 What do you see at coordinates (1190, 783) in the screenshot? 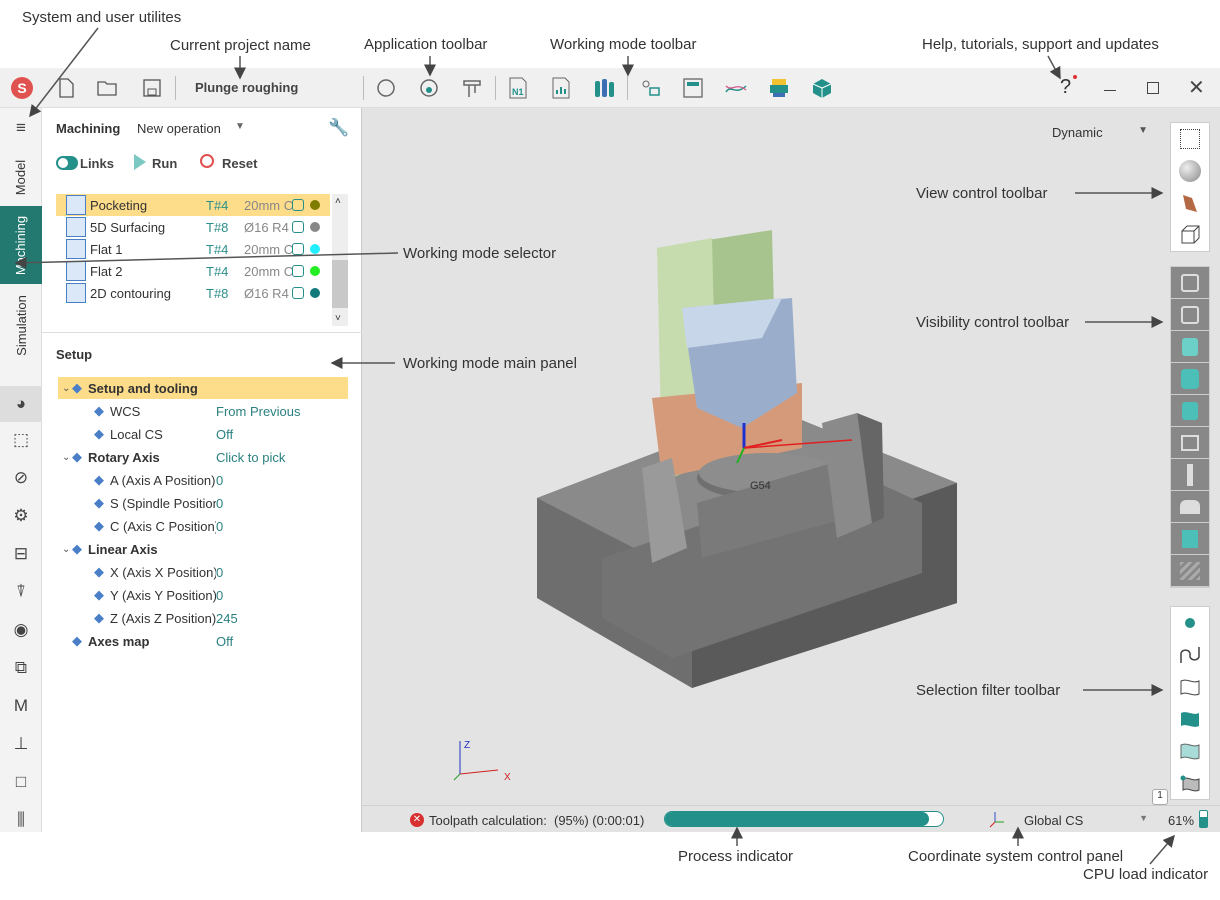
I see `vertex-surface-filter-icon` at bounding box center [1190, 783].